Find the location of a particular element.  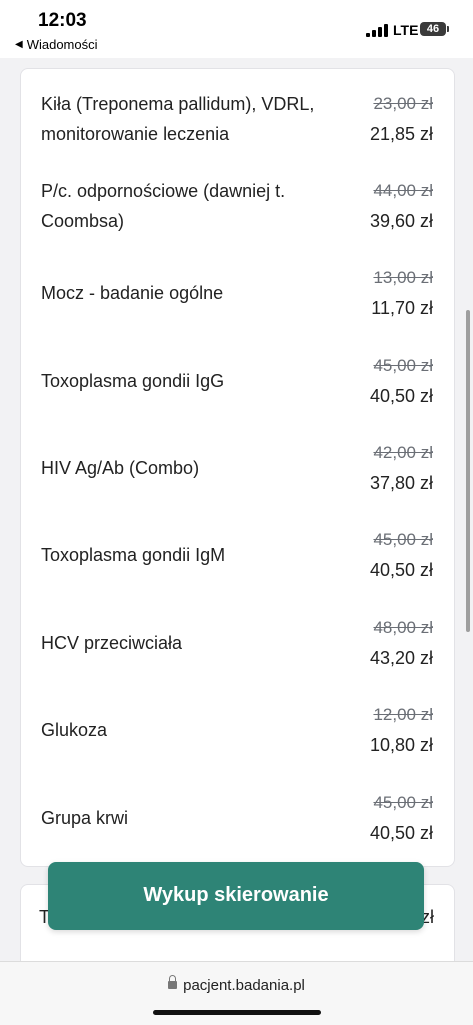

list-item: Toxoplasma gondii IgM 45,00 zł 40,50 zł is located at coordinates (237, 561).